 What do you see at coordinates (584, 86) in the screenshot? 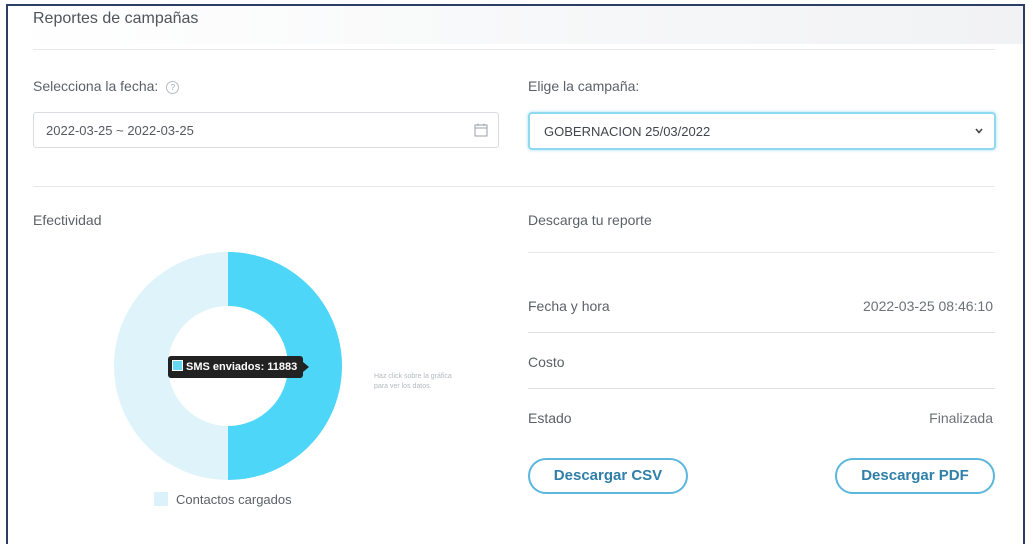
I see `campaign-label: Elige la campaña:` at bounding box center [584, 86].